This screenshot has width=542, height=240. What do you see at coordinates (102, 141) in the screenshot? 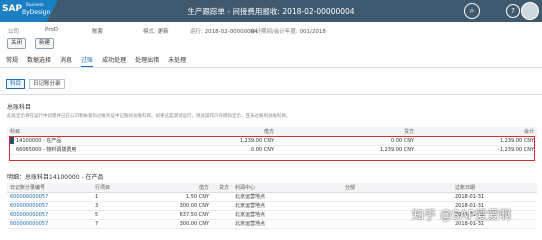
I see `account-cell: 14100000 - 在产品` at bounding box center [102, 141].